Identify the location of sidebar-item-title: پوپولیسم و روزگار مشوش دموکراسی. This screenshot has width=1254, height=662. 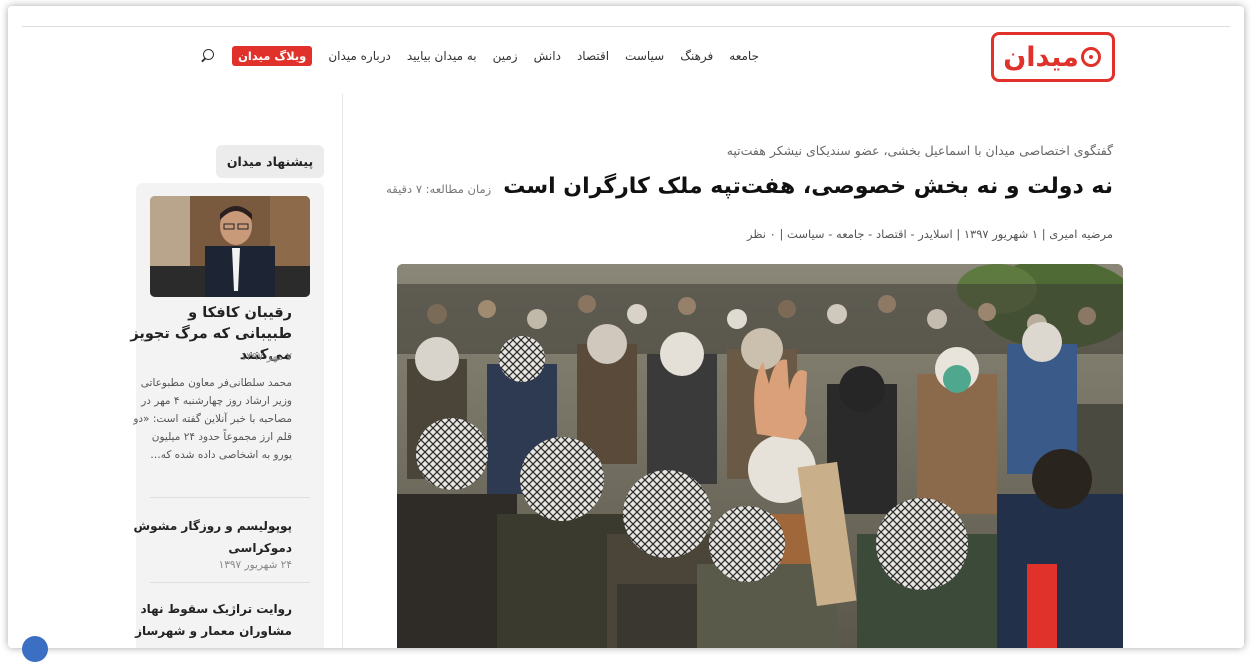
(212, 537).